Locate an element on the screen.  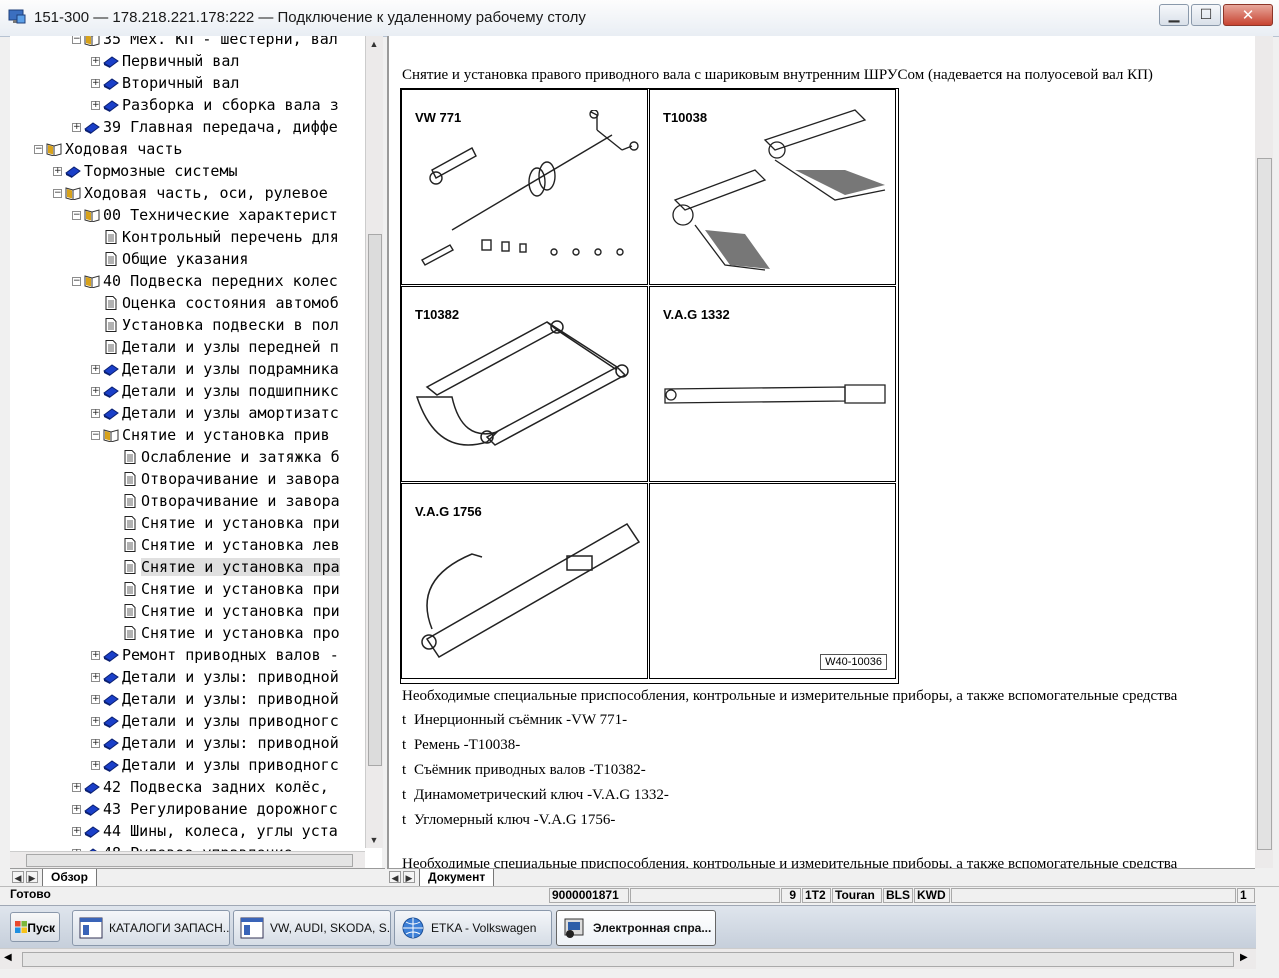
tab-document: Документ is located at coordinates (457, 878).